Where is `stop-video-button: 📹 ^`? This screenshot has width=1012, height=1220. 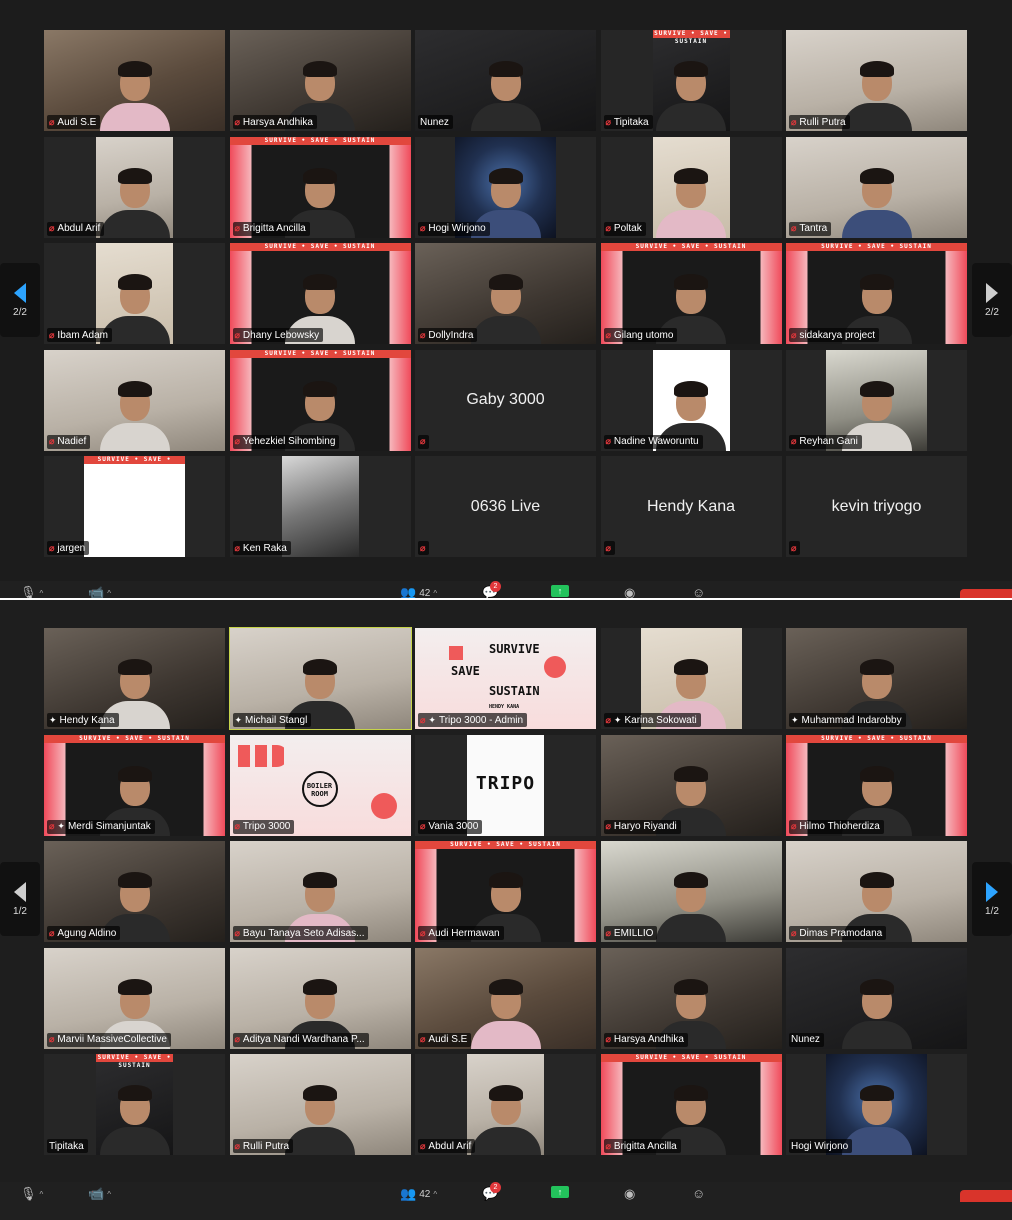
stop-video-button: 📹 ^ is located at coordinates (99, 1194).